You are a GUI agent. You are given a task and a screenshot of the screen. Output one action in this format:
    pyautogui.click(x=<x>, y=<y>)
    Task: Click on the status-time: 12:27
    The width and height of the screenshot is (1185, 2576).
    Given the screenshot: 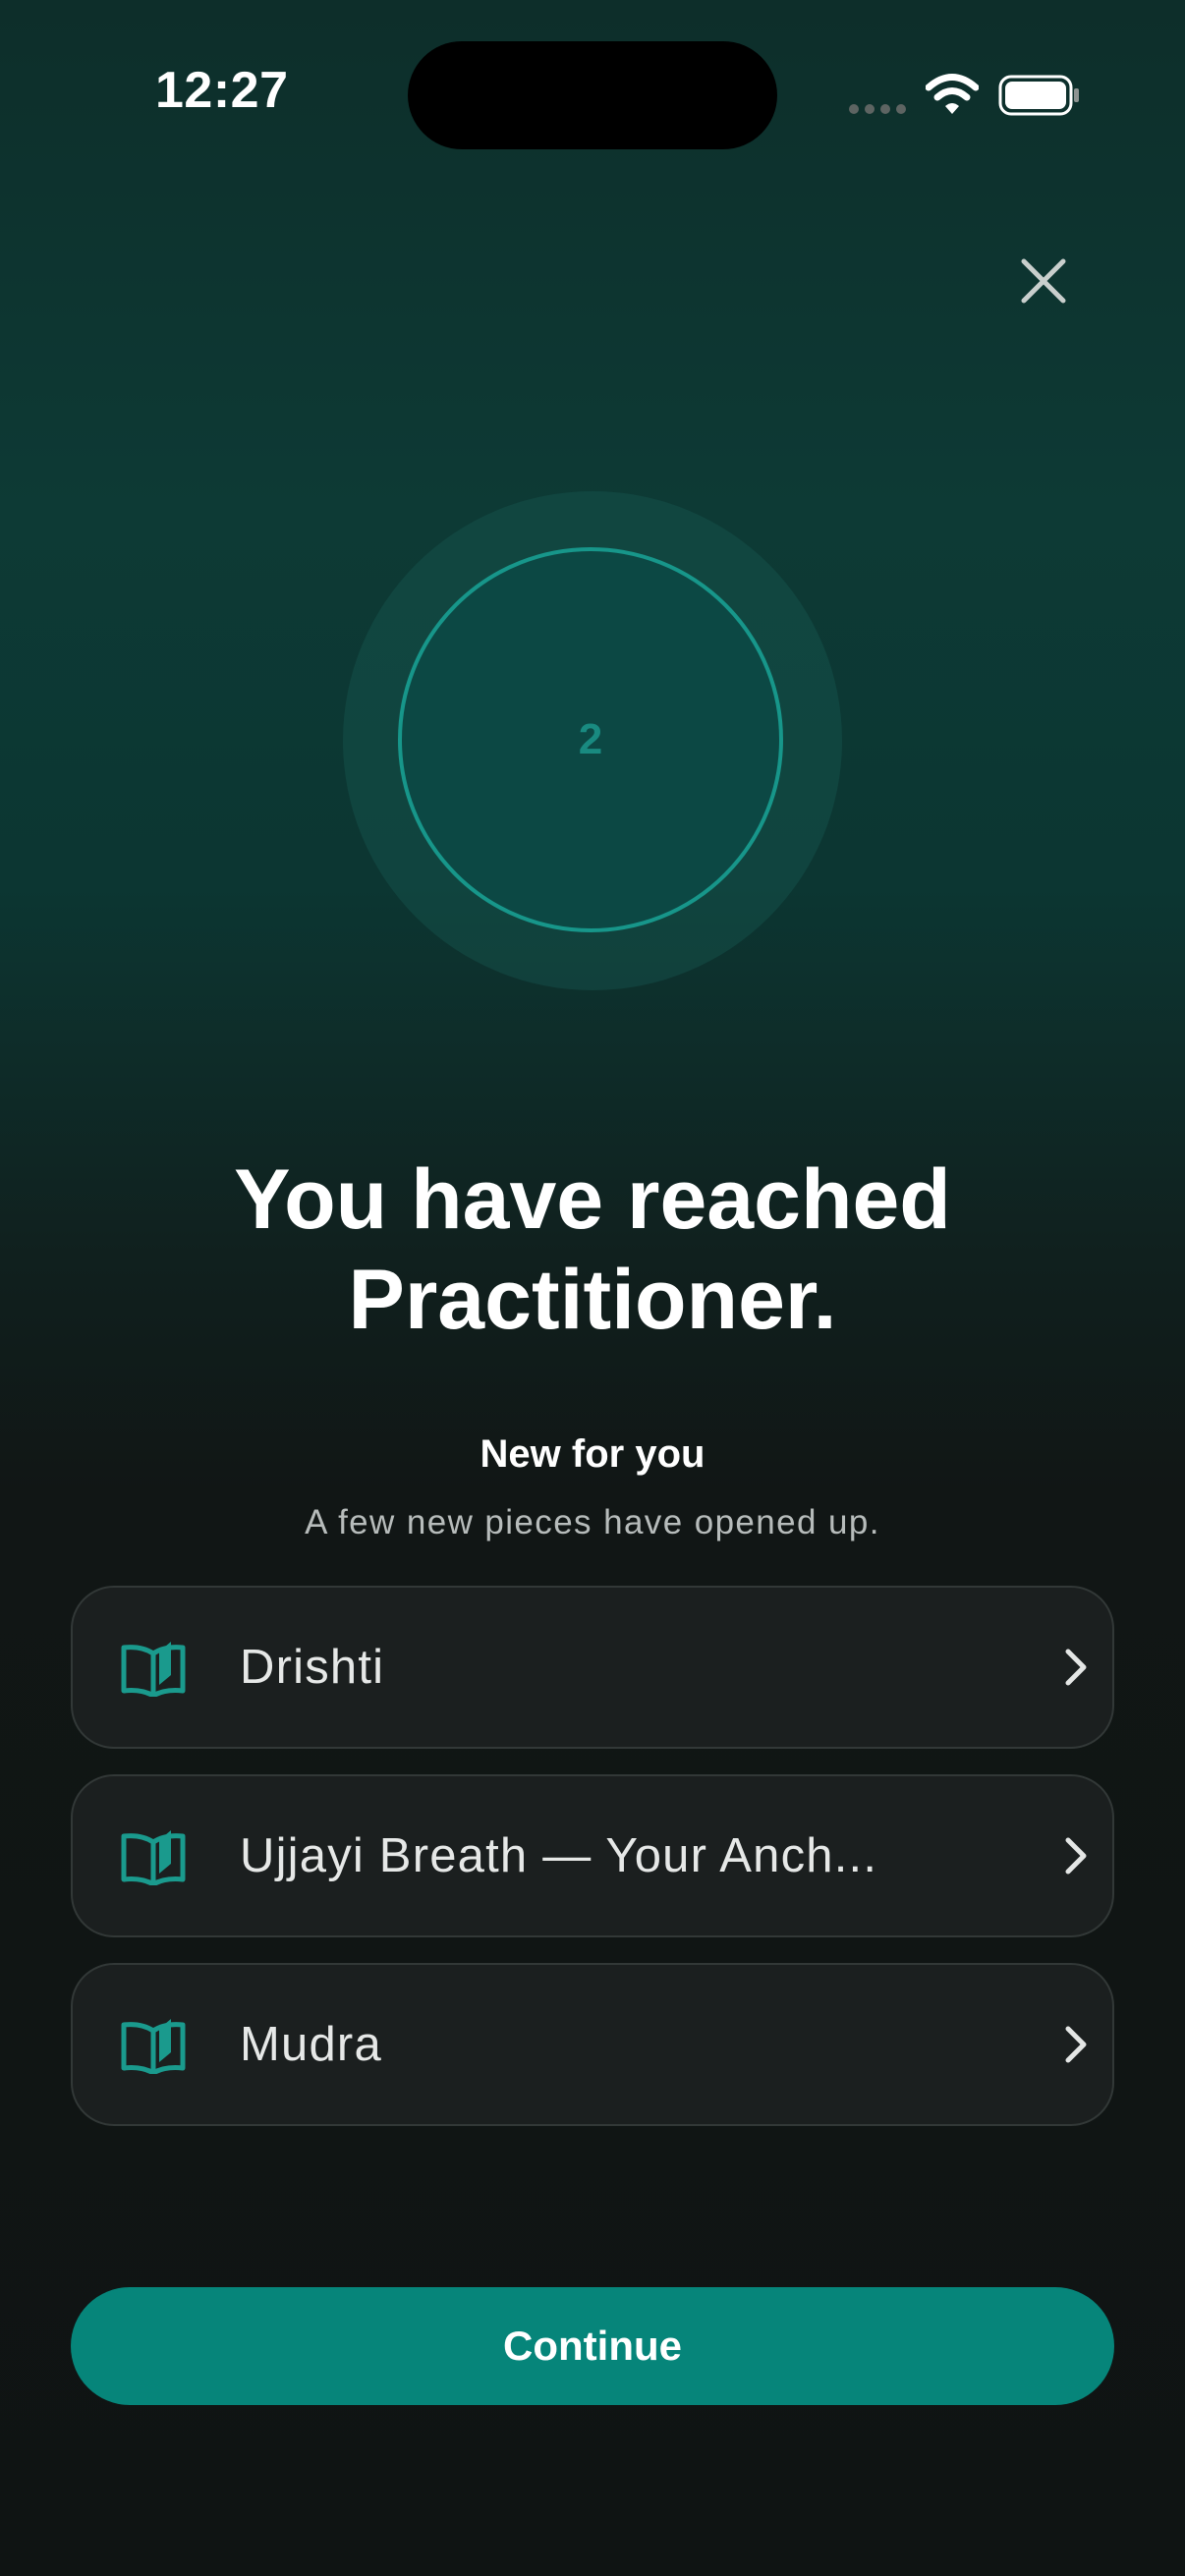 What is the action you would take?
    pyautogui.click(x=222, y=90)
    